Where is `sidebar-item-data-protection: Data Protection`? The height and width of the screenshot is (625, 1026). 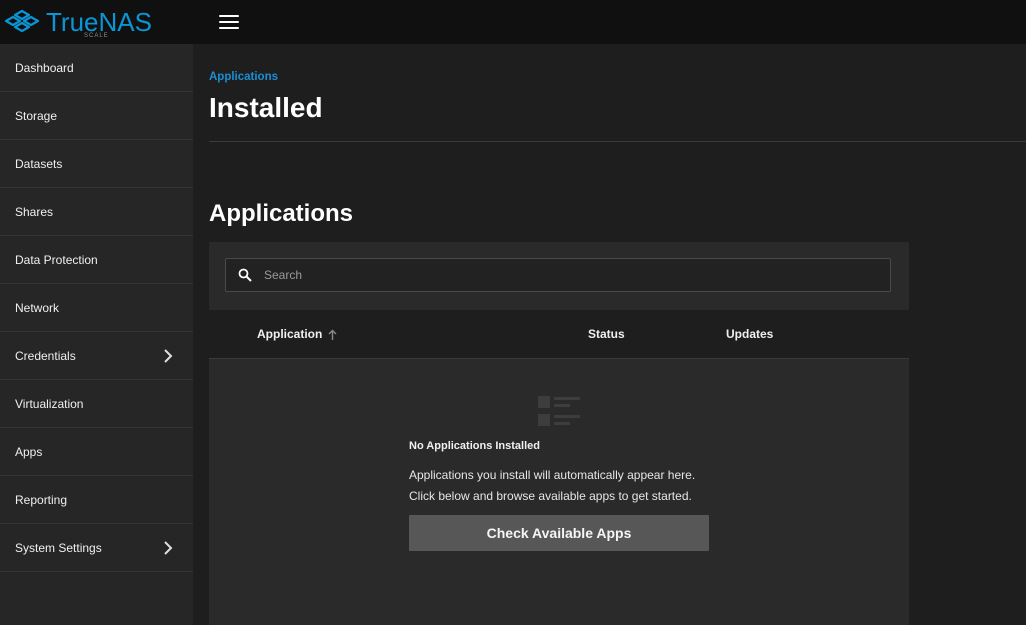 sidebar-item-data-protection: Data Protection is located at coordinates (96, 260).